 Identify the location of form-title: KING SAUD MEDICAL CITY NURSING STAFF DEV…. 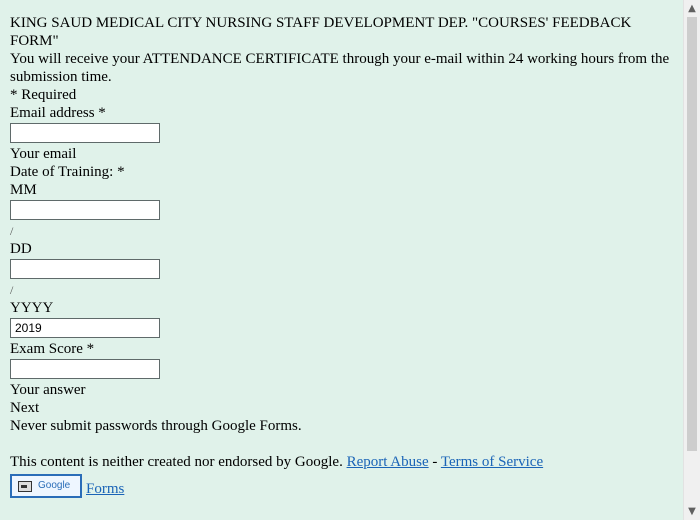
(321, 32).